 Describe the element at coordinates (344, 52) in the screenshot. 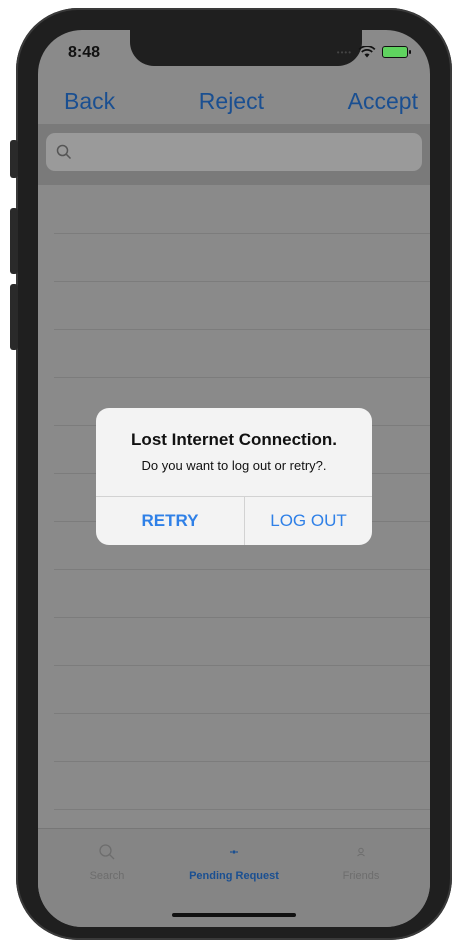

I see `signal-icon: ••••` at that location.